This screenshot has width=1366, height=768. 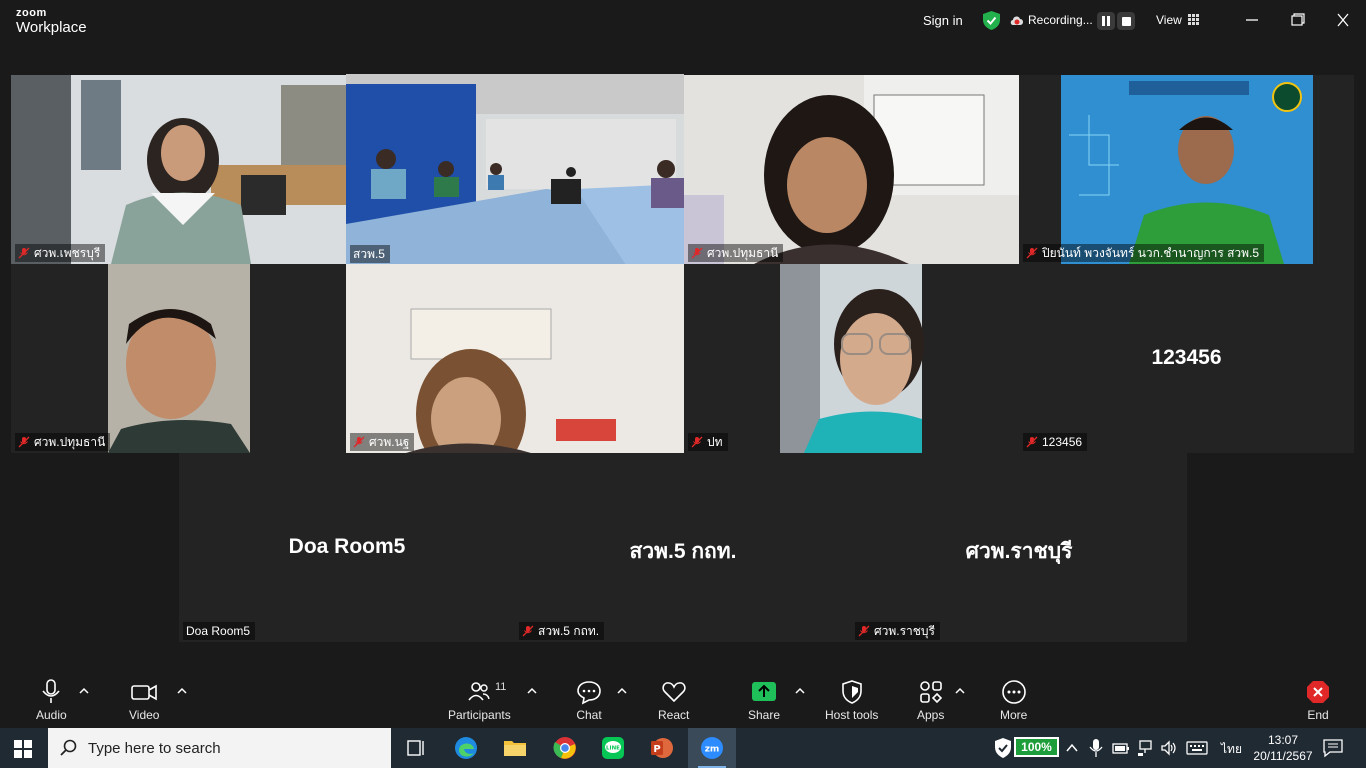 I want to click on stop-recording-button, so click(x=1126, y=21).